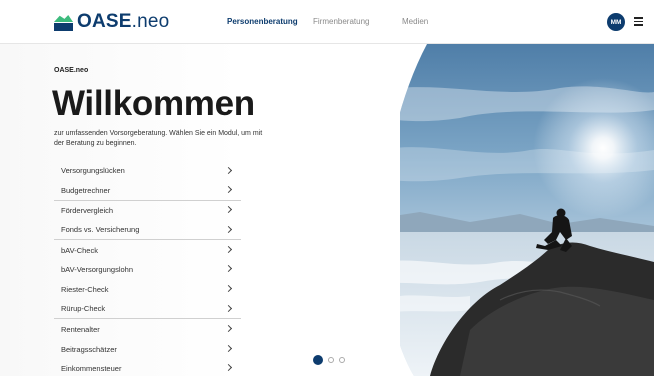  Describe the element at coordinates (147, 310) in the screenshot. I see `module-item-ruerup-check: Rürup-Check` at that location.